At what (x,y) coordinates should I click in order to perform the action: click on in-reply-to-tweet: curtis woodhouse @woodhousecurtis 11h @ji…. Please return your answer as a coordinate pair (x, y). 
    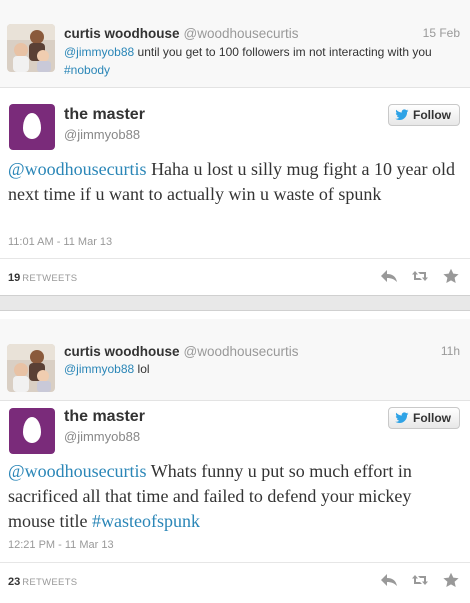
    Looking at the image, I should click on (235, 360).